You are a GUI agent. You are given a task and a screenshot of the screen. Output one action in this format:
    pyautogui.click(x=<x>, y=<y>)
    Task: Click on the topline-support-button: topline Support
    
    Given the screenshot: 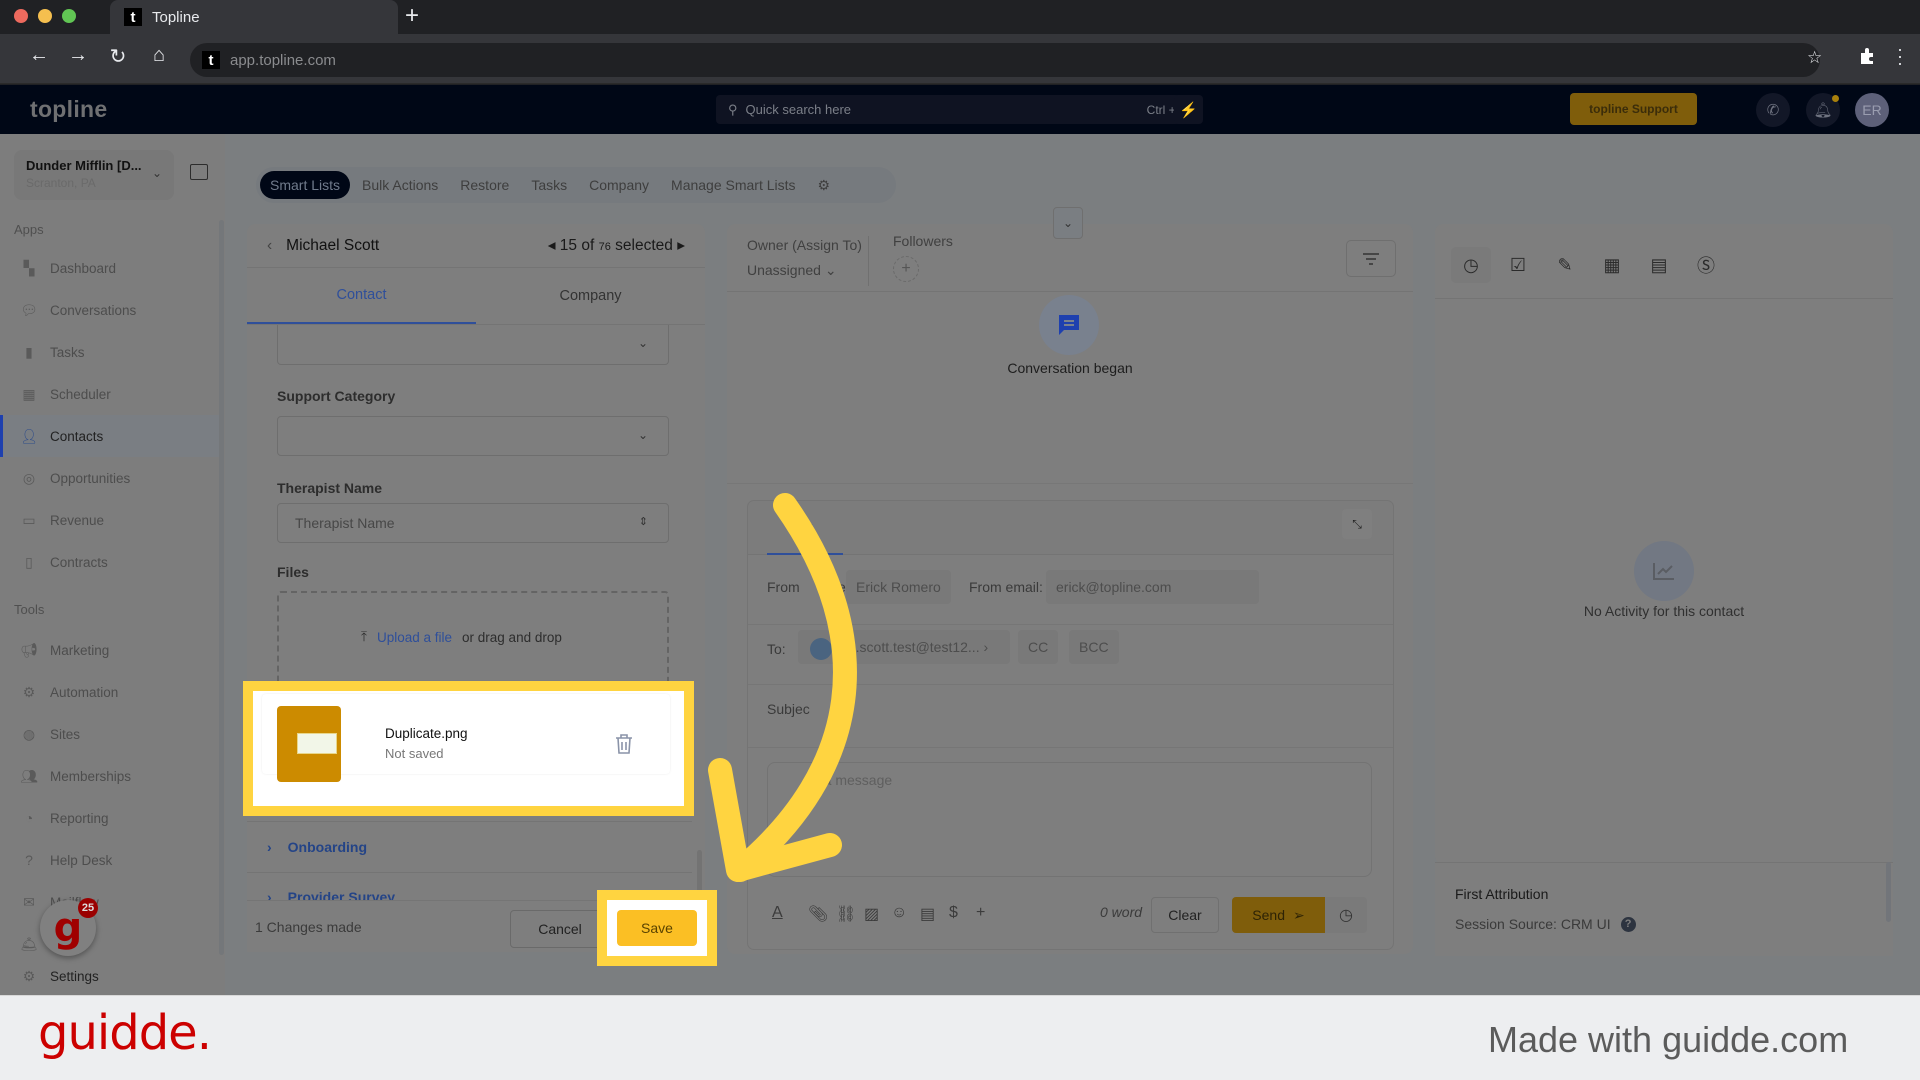 What is the action you would take?
    pyautogui.click(x=1633, y=109)
    